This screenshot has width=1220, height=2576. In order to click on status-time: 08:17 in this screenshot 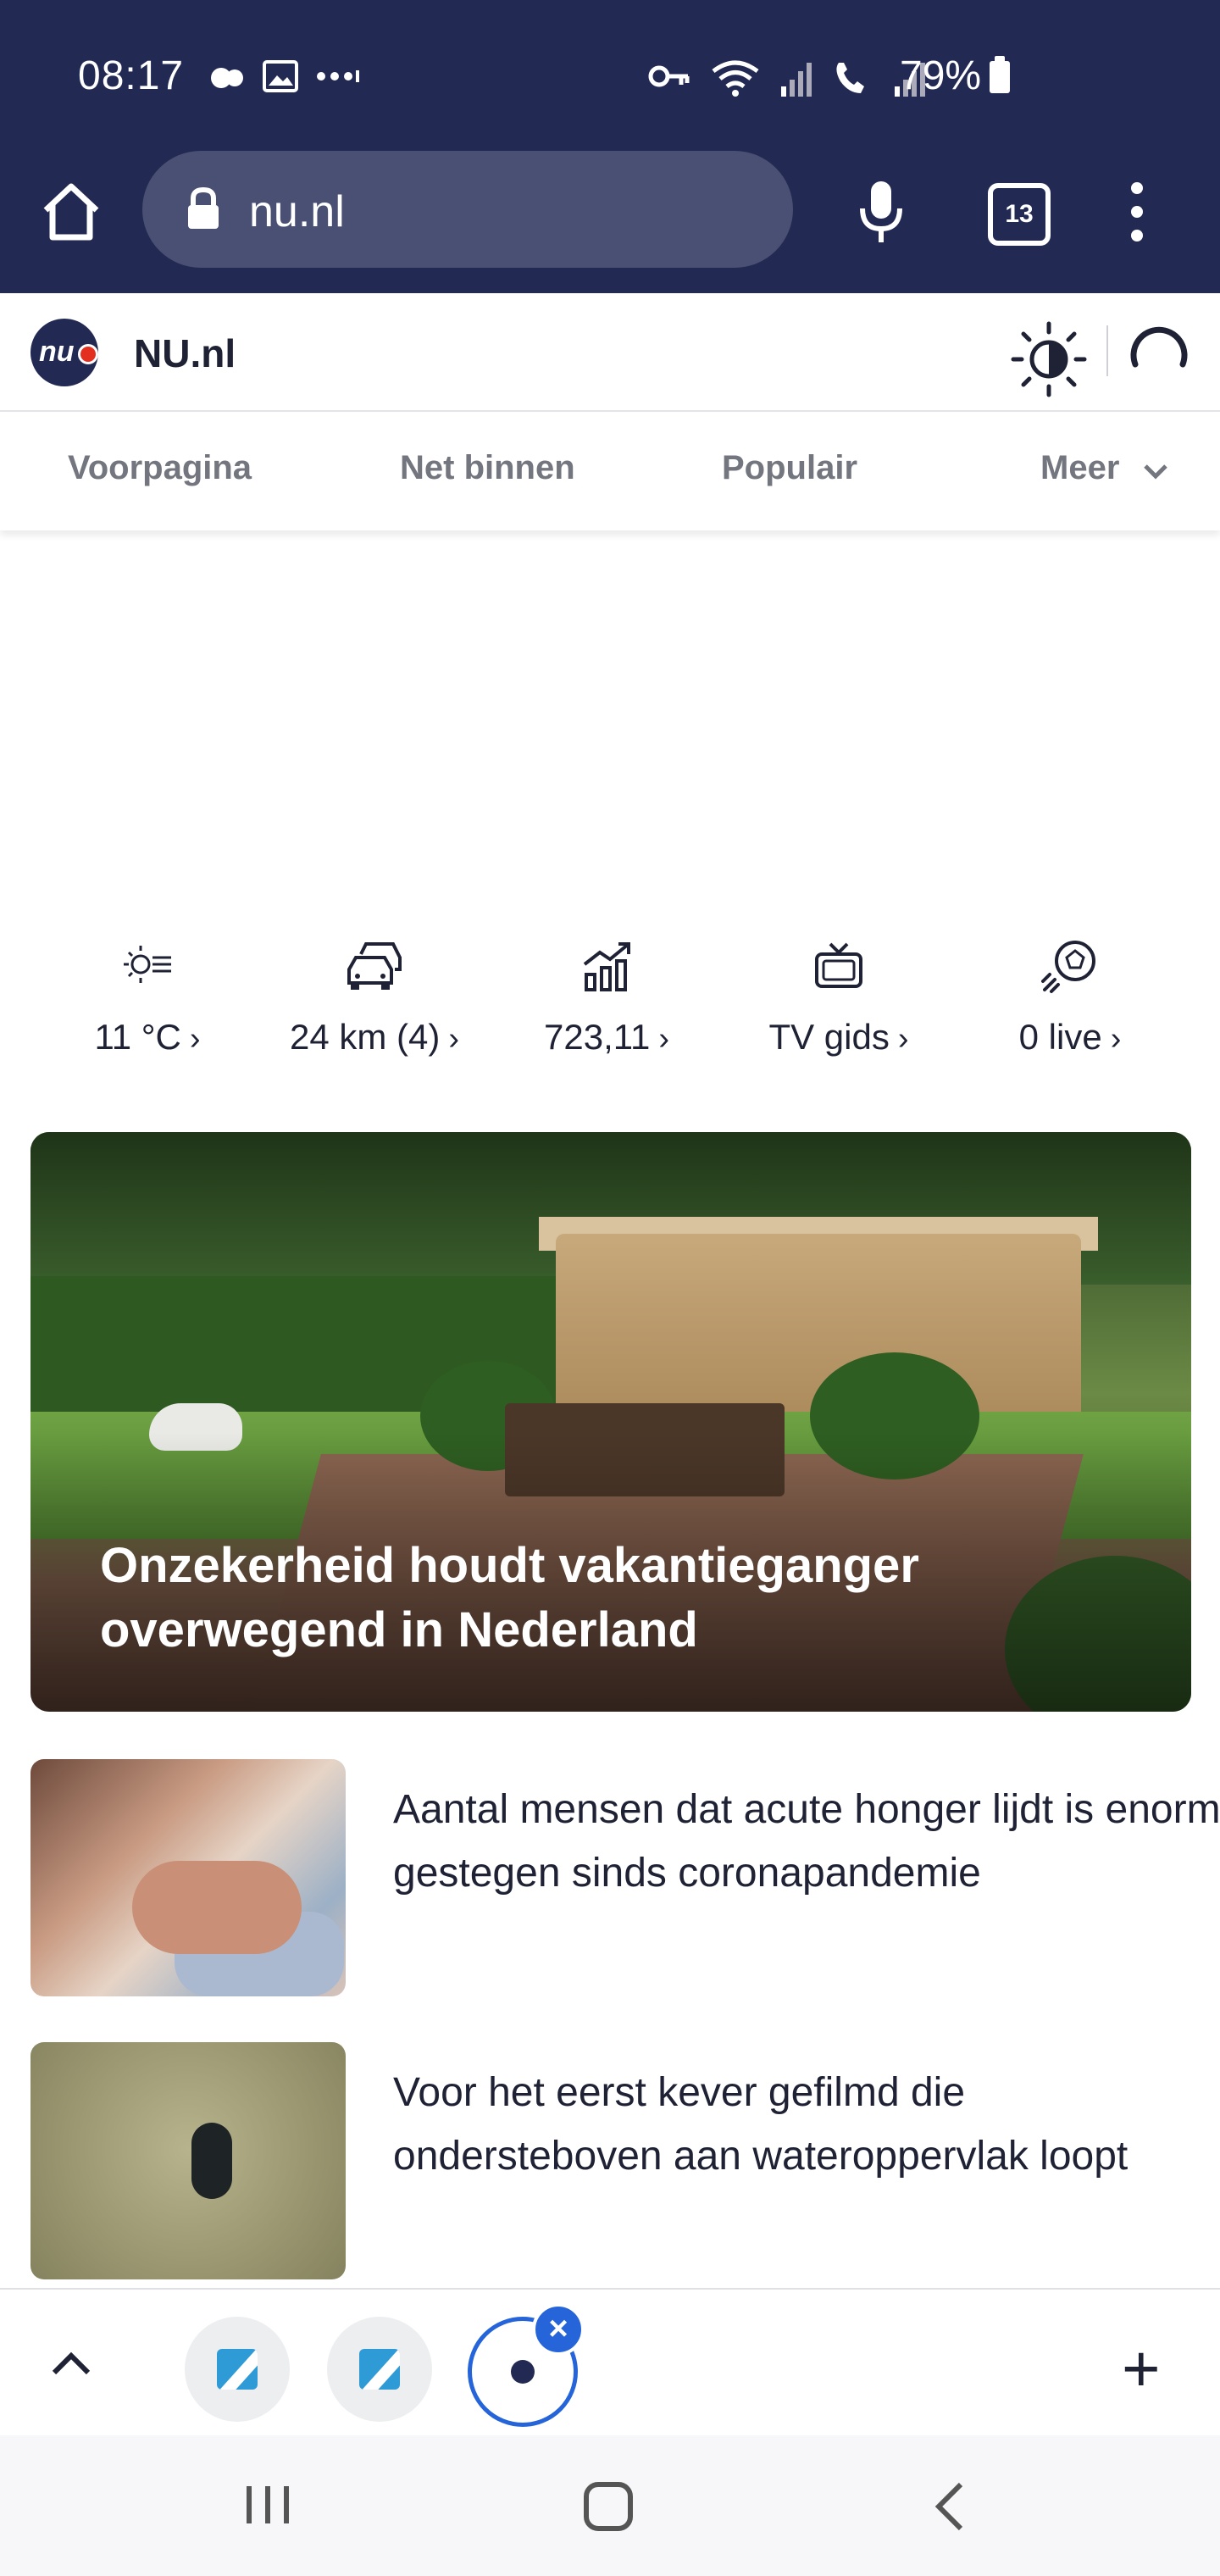, I will do `click(131, 75)`.